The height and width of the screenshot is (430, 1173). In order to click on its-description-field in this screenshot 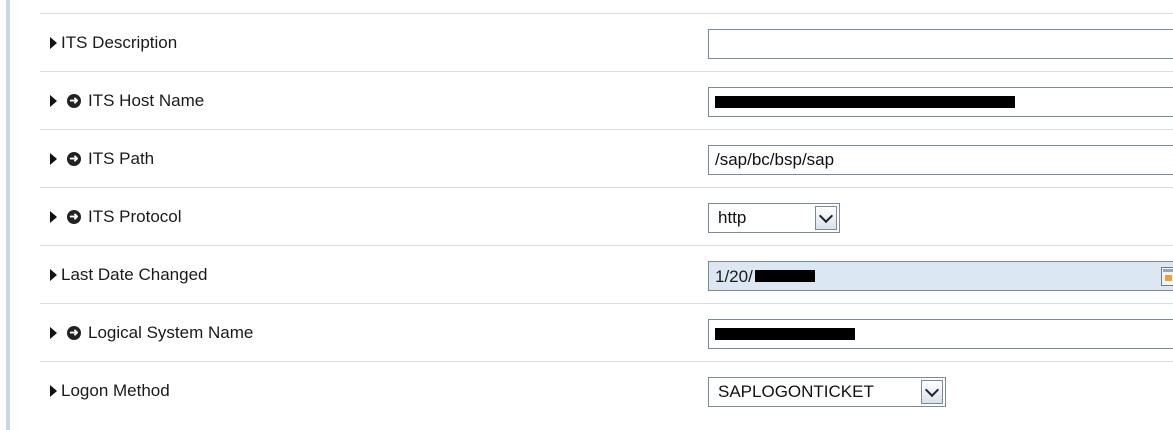, I will do `click(940, 44)`.